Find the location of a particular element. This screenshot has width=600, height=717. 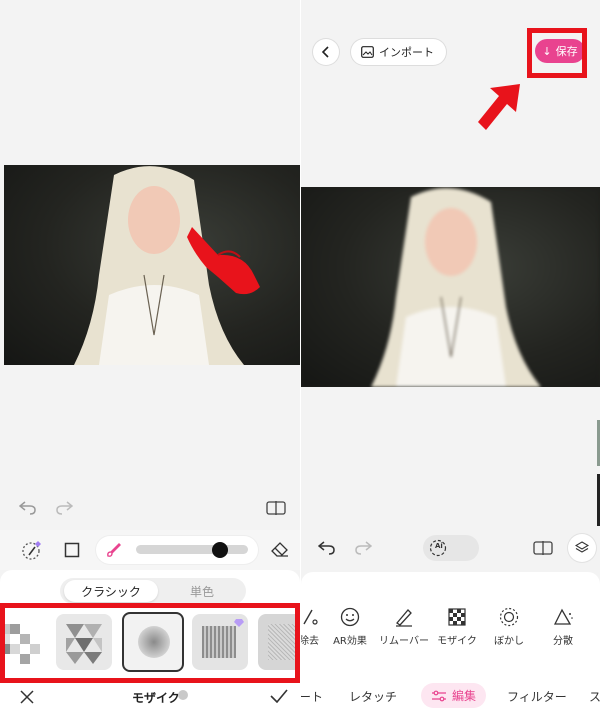

sliders-icon is located at coordinates (439, 695).